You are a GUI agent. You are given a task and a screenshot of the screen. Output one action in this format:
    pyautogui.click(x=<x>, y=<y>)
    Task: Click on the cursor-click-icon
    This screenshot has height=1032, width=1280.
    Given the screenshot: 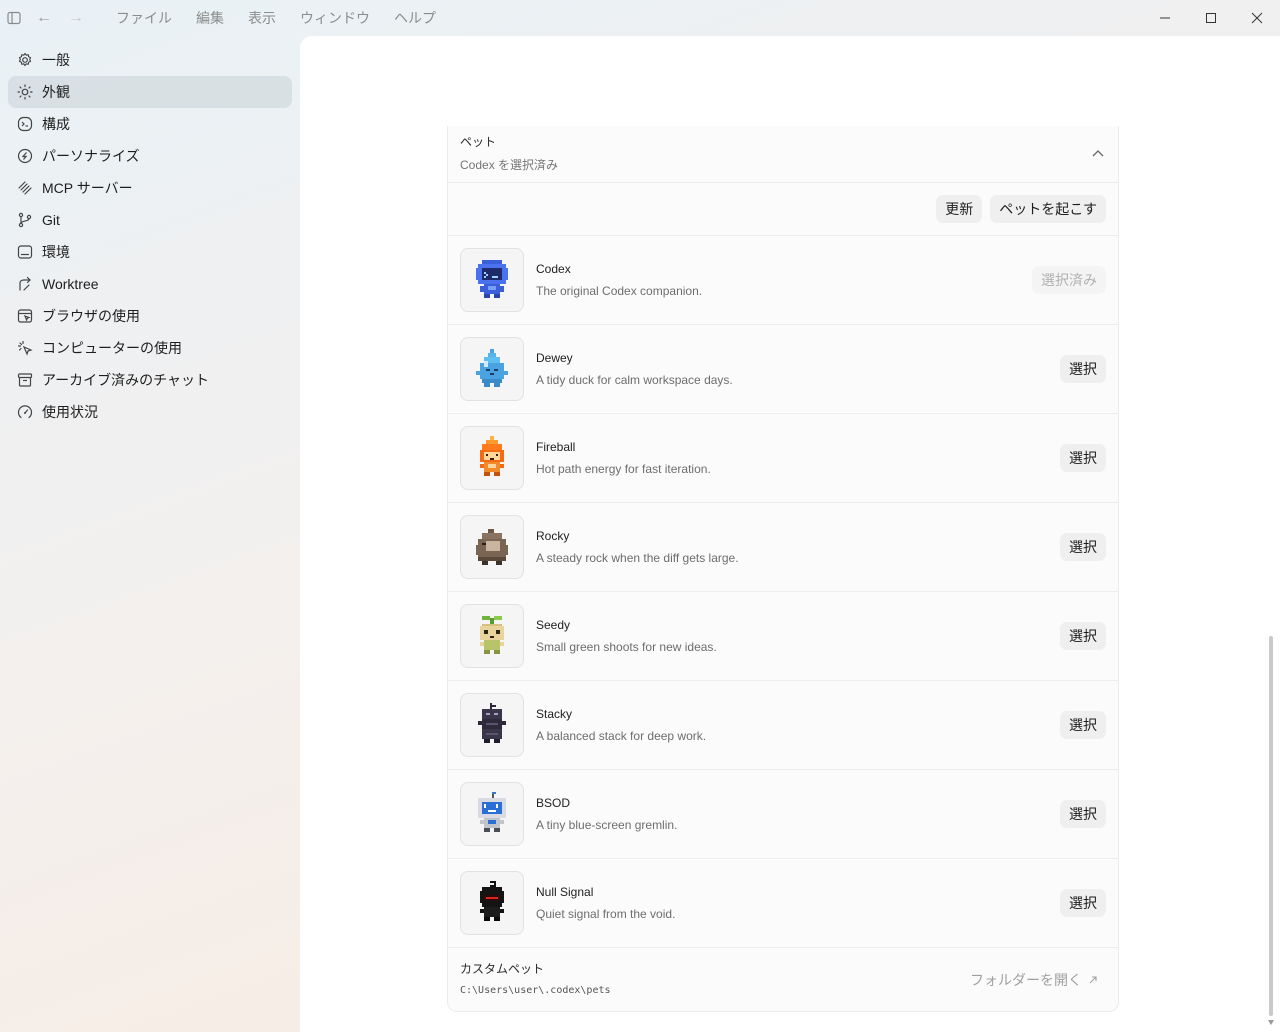 What is the action you would take?
    pyautogui.click(x=25, y=348)
    